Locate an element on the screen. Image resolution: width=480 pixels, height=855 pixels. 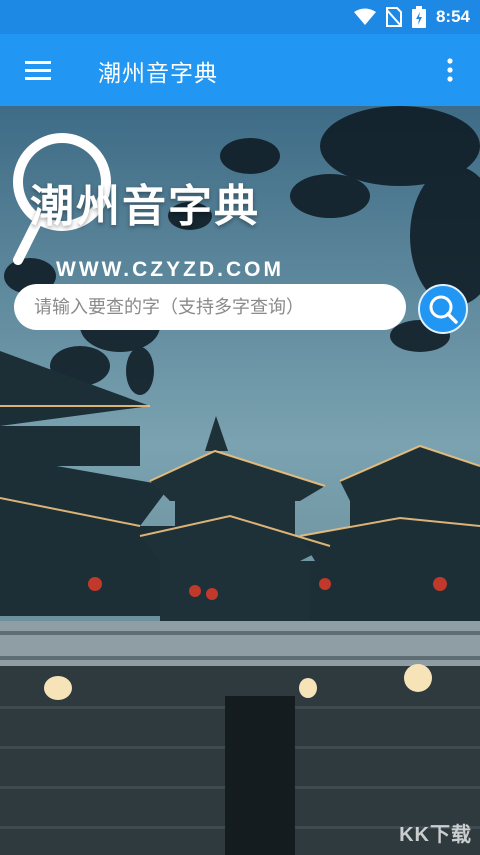
status-bar: 8:54 is located at coordinates (240, 17).